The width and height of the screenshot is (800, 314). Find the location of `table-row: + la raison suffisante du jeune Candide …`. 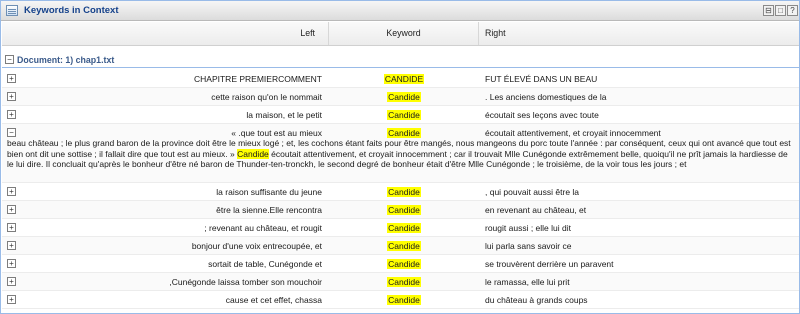

table-row: + la raison suffisante du jeune Candide … is located at coordinates (400, 192).